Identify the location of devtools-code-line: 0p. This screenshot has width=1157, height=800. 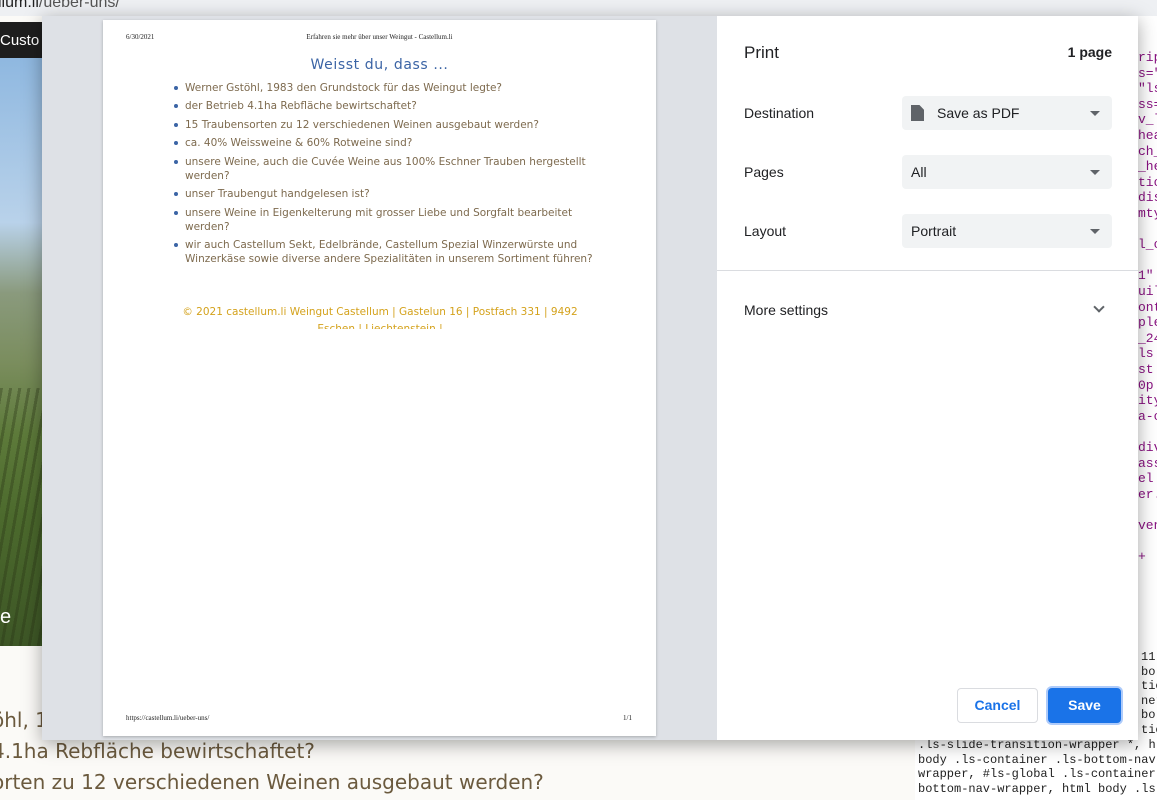
(1146, 385).